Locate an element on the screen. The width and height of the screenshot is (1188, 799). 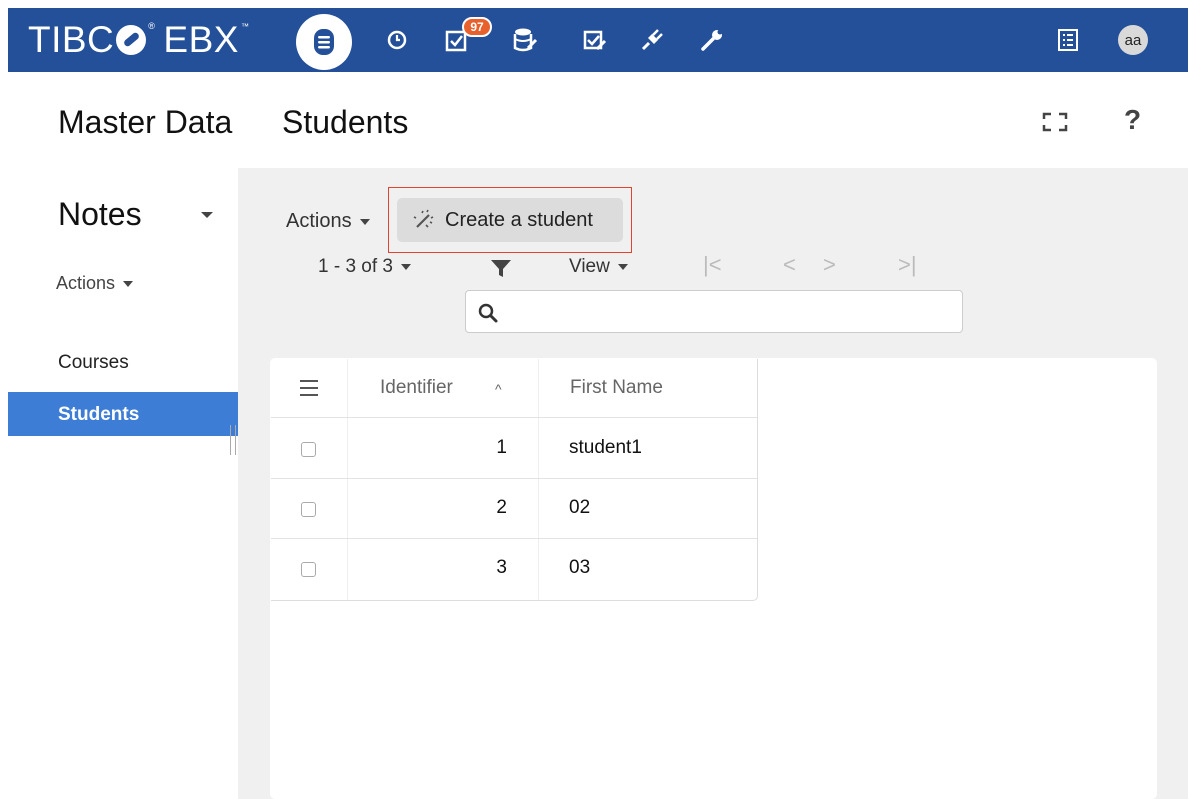
column-header-identifier: Identifier is located at coordinates (416, 388).